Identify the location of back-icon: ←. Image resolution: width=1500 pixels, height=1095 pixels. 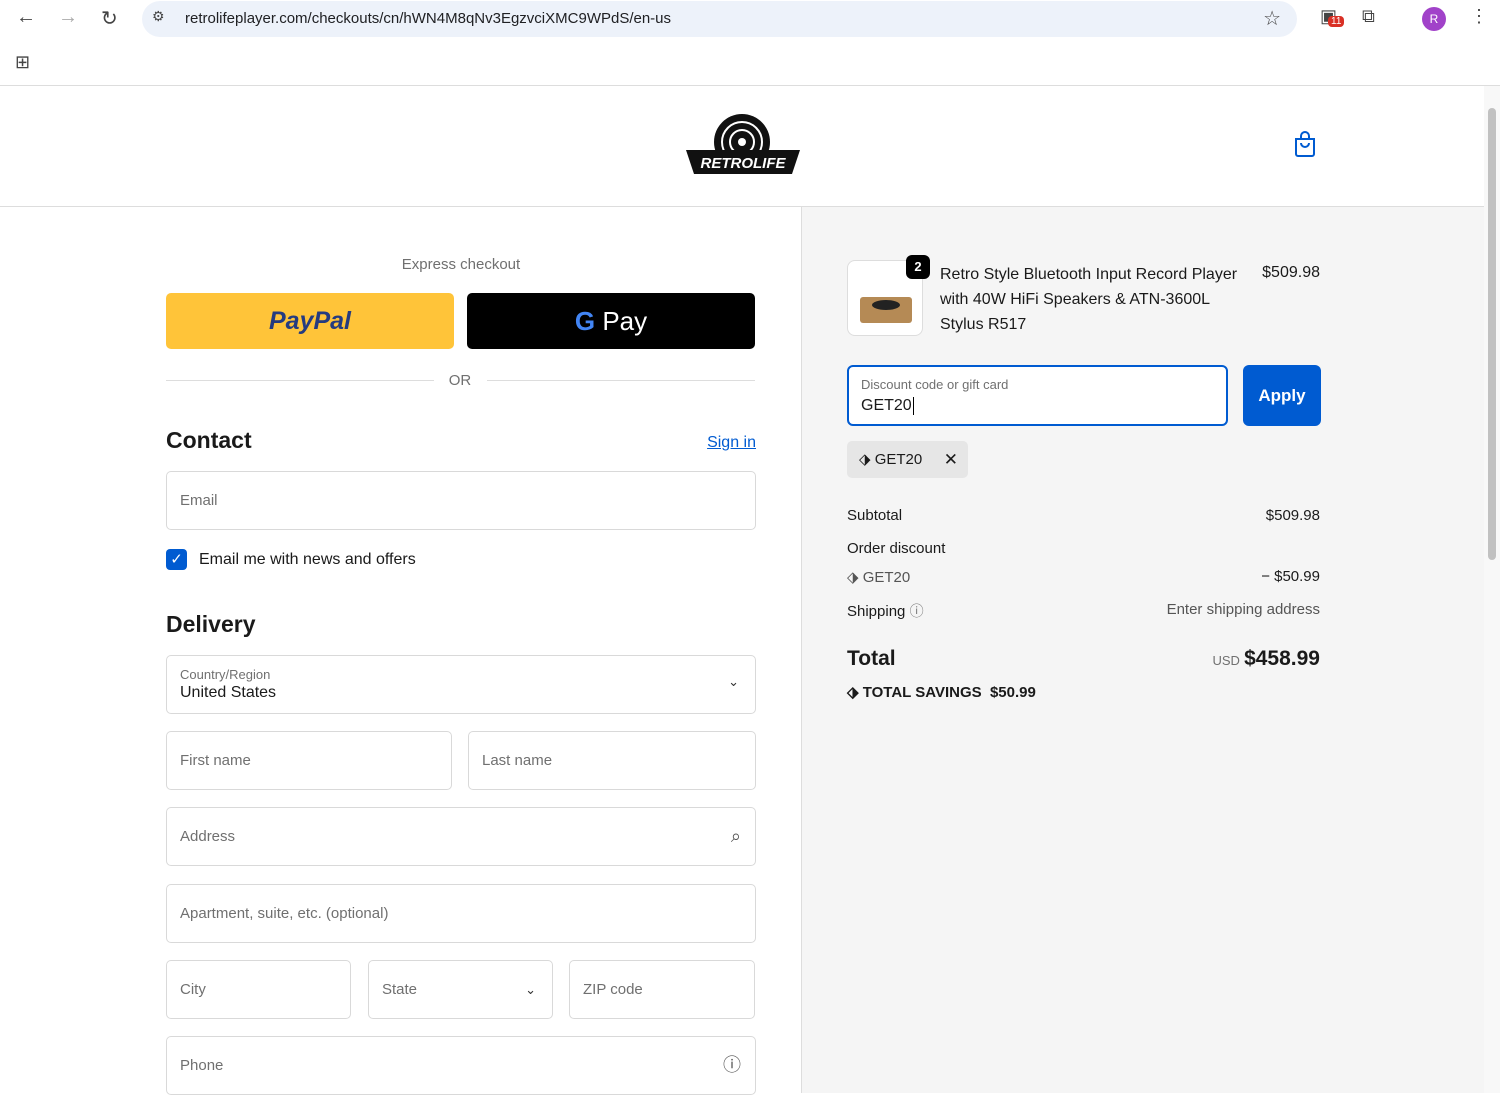
(26, 17).